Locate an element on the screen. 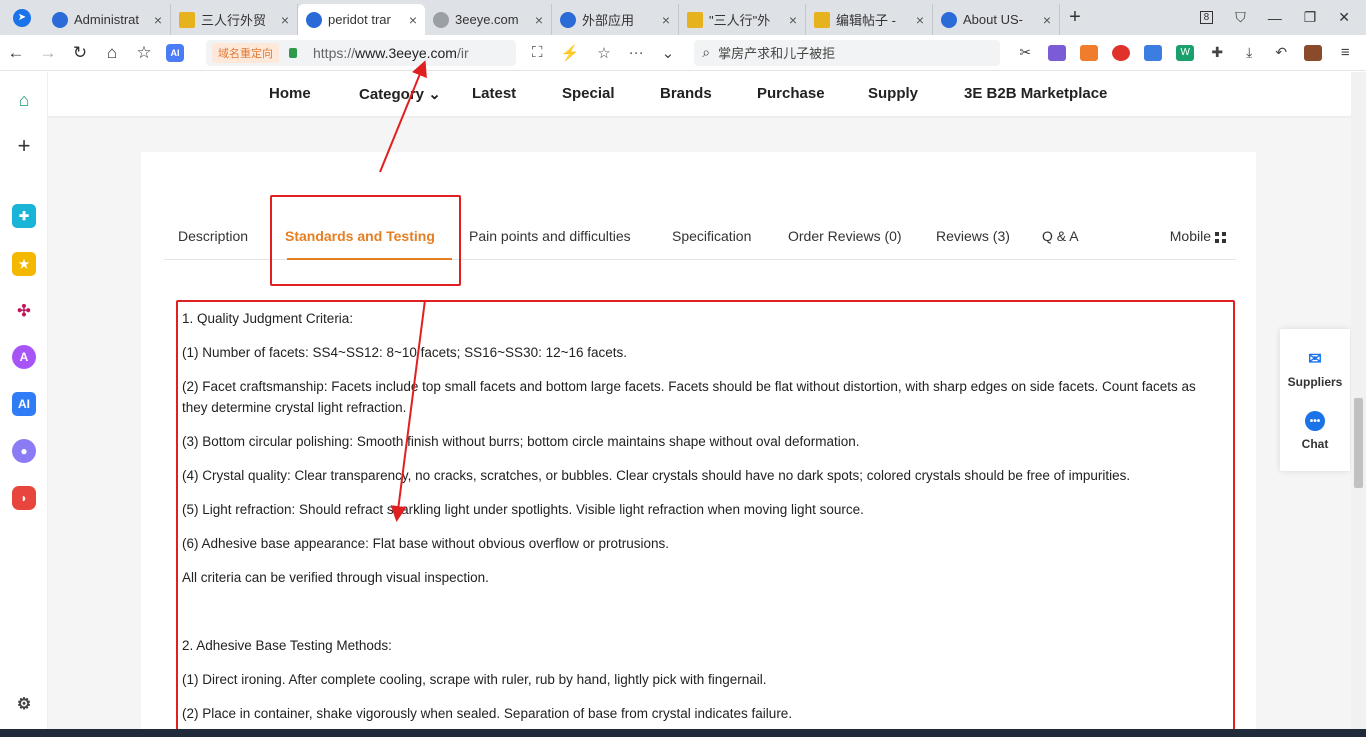  mobile-link: Mobile is located at coordinates (1198, 236).